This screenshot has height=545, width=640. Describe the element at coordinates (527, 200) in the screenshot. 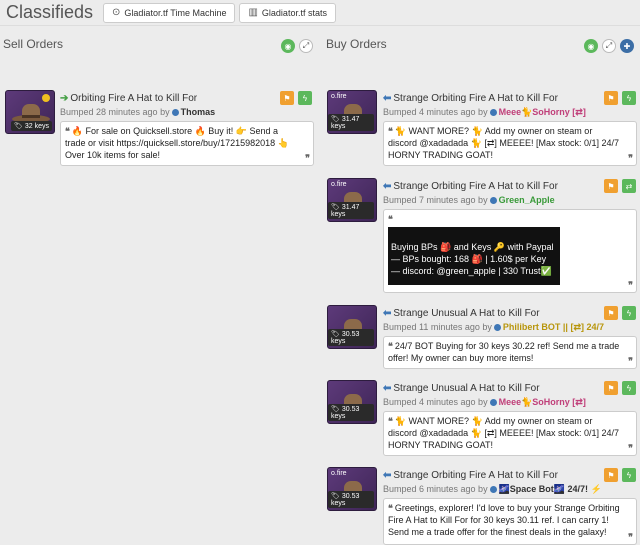

I see `user-link: Green_Apple` at that location.